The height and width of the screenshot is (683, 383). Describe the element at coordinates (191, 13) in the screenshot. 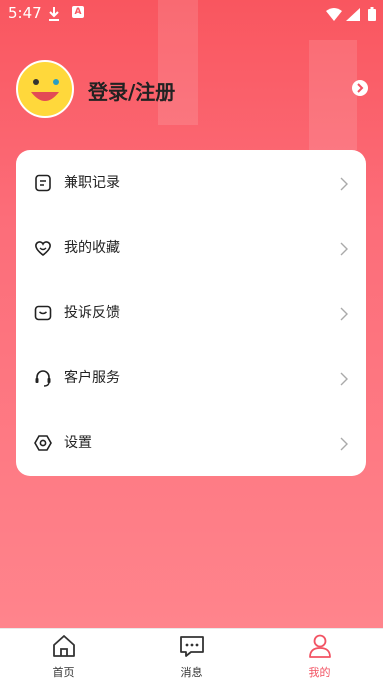

I see `status-bar: 5:47 A` at that location.